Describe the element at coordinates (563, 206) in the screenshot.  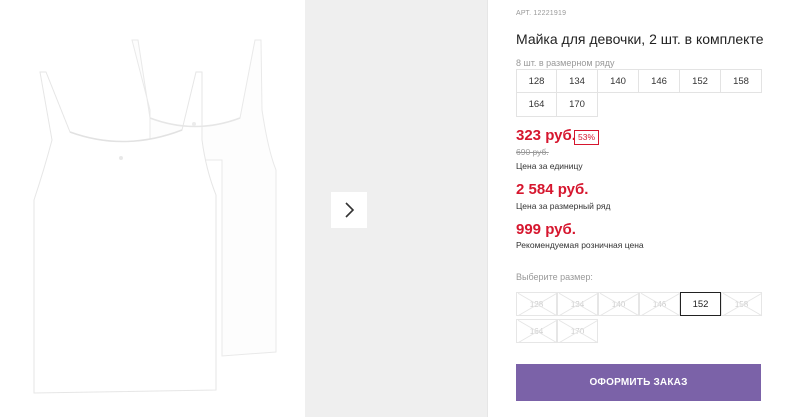
I see `range-price-label: Цена за размерный ряд` at that location.